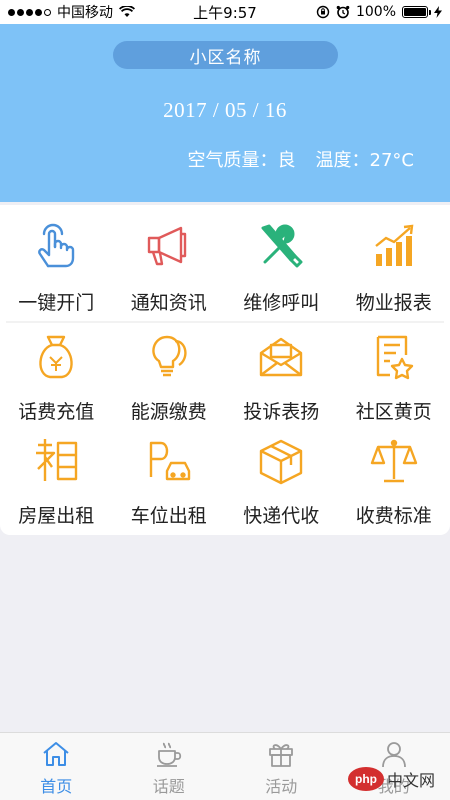 The image size is (450, 800). What do you see at coordinates (56, 754) in the screenshot?
I see `home-icon` at bounding box center [56, 754].